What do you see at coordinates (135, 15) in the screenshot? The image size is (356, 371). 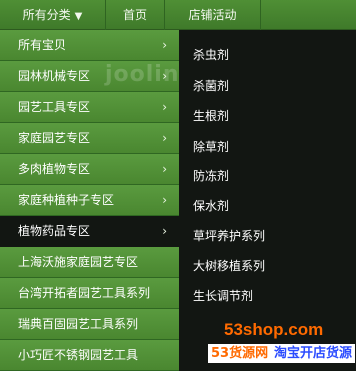 I see `home-tab: 首页` at bounding box center [135, 15].